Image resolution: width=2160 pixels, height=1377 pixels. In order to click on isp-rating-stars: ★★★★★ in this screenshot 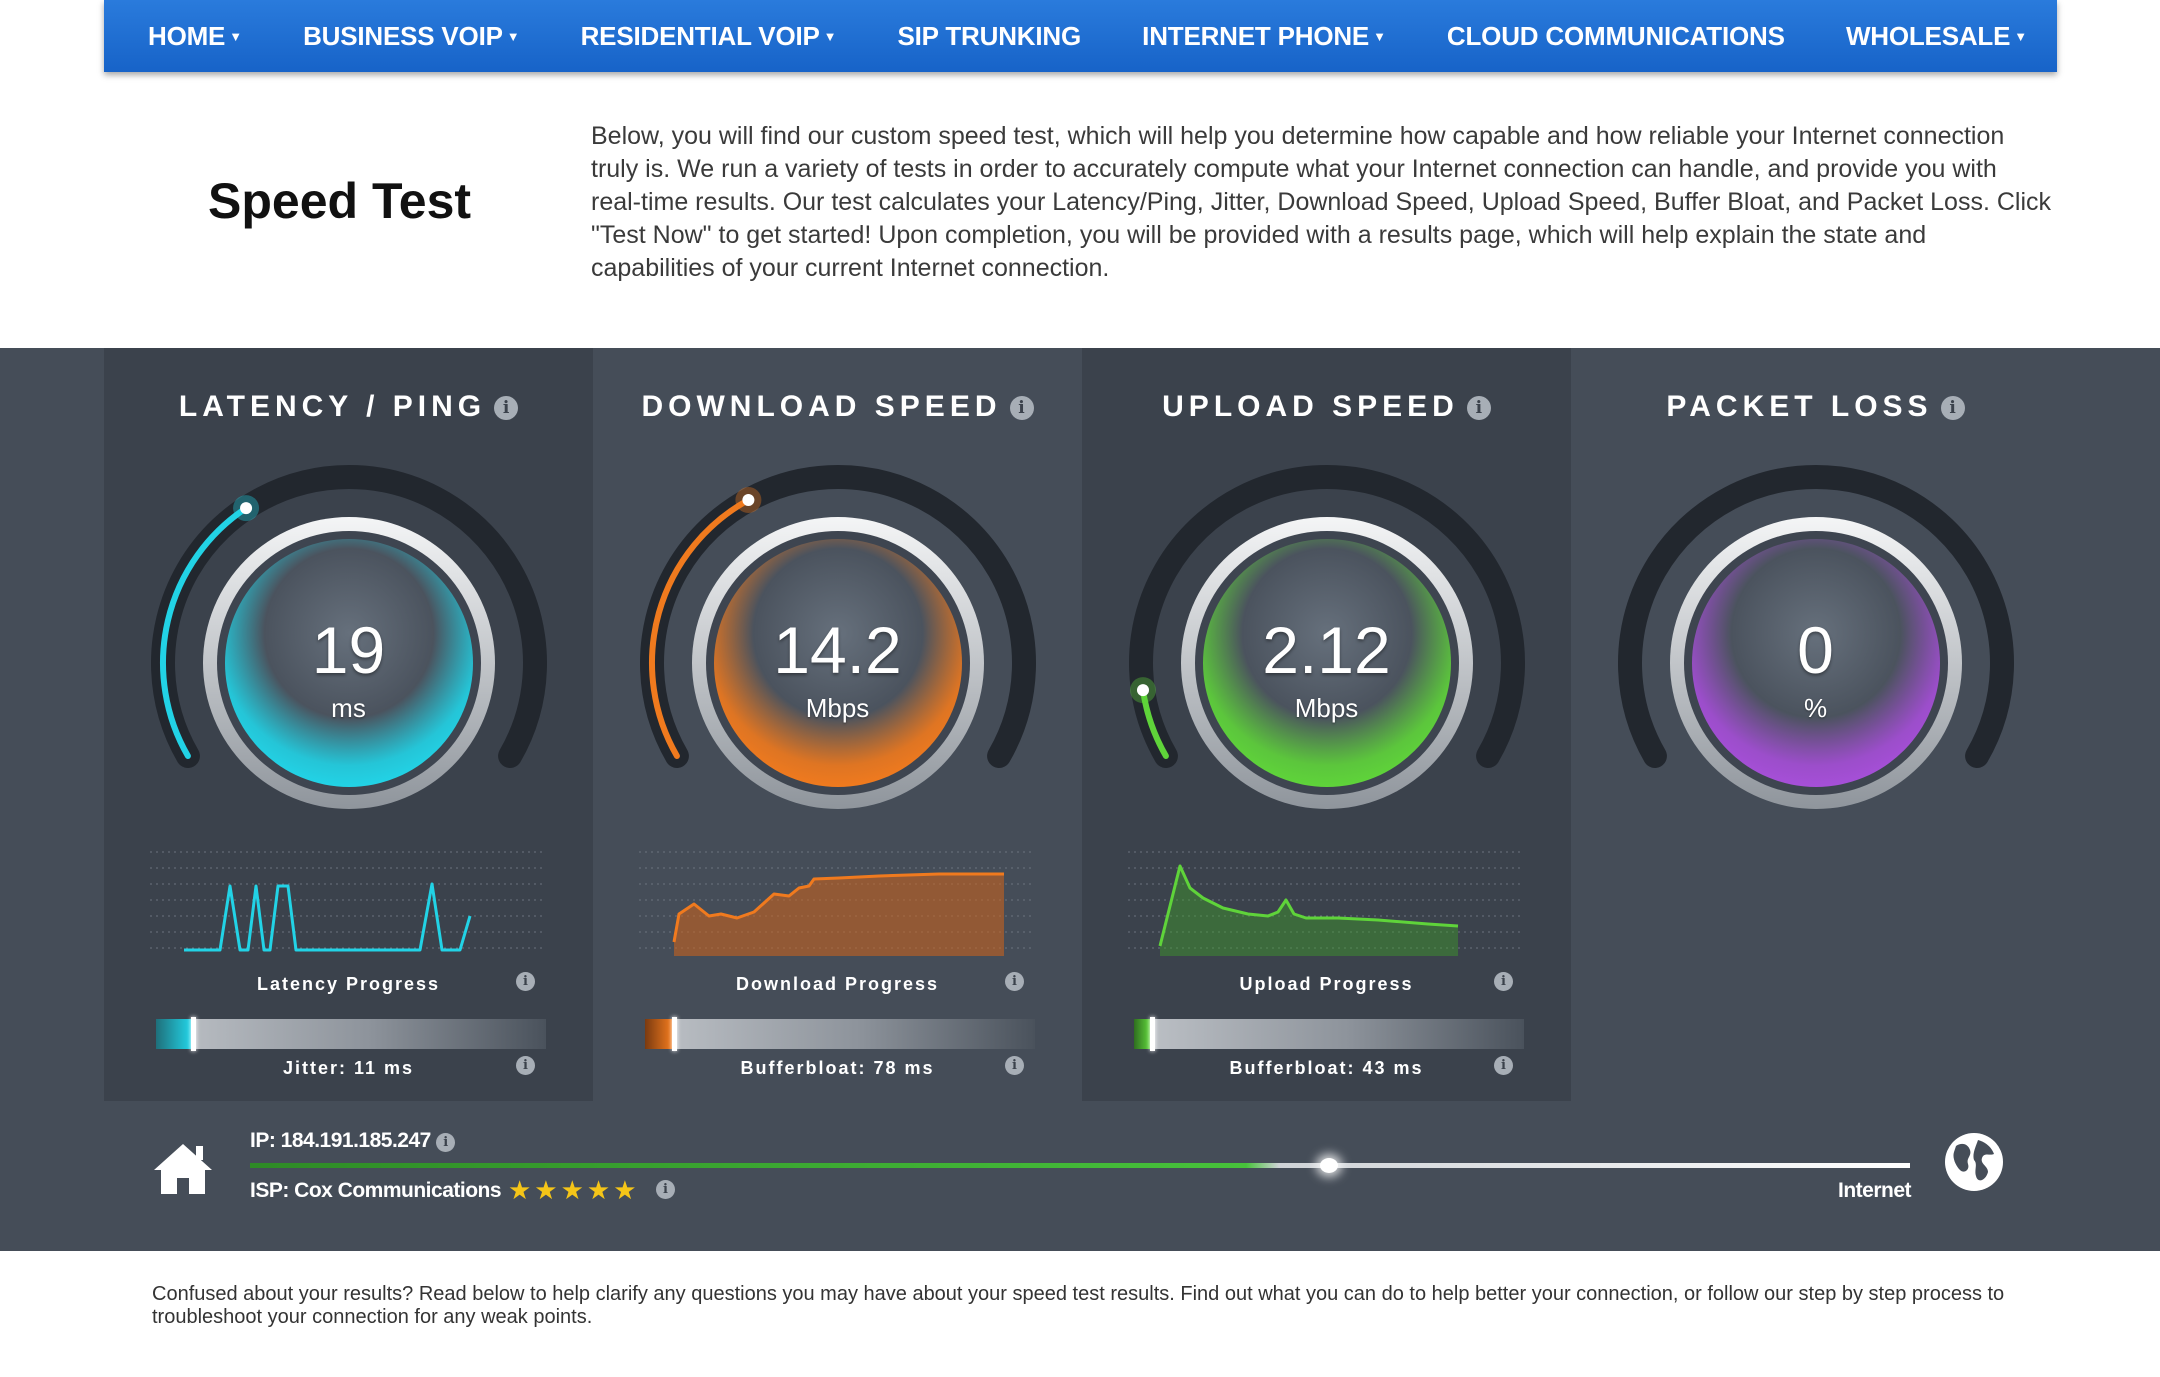, I will do `click(574, 1190)`.